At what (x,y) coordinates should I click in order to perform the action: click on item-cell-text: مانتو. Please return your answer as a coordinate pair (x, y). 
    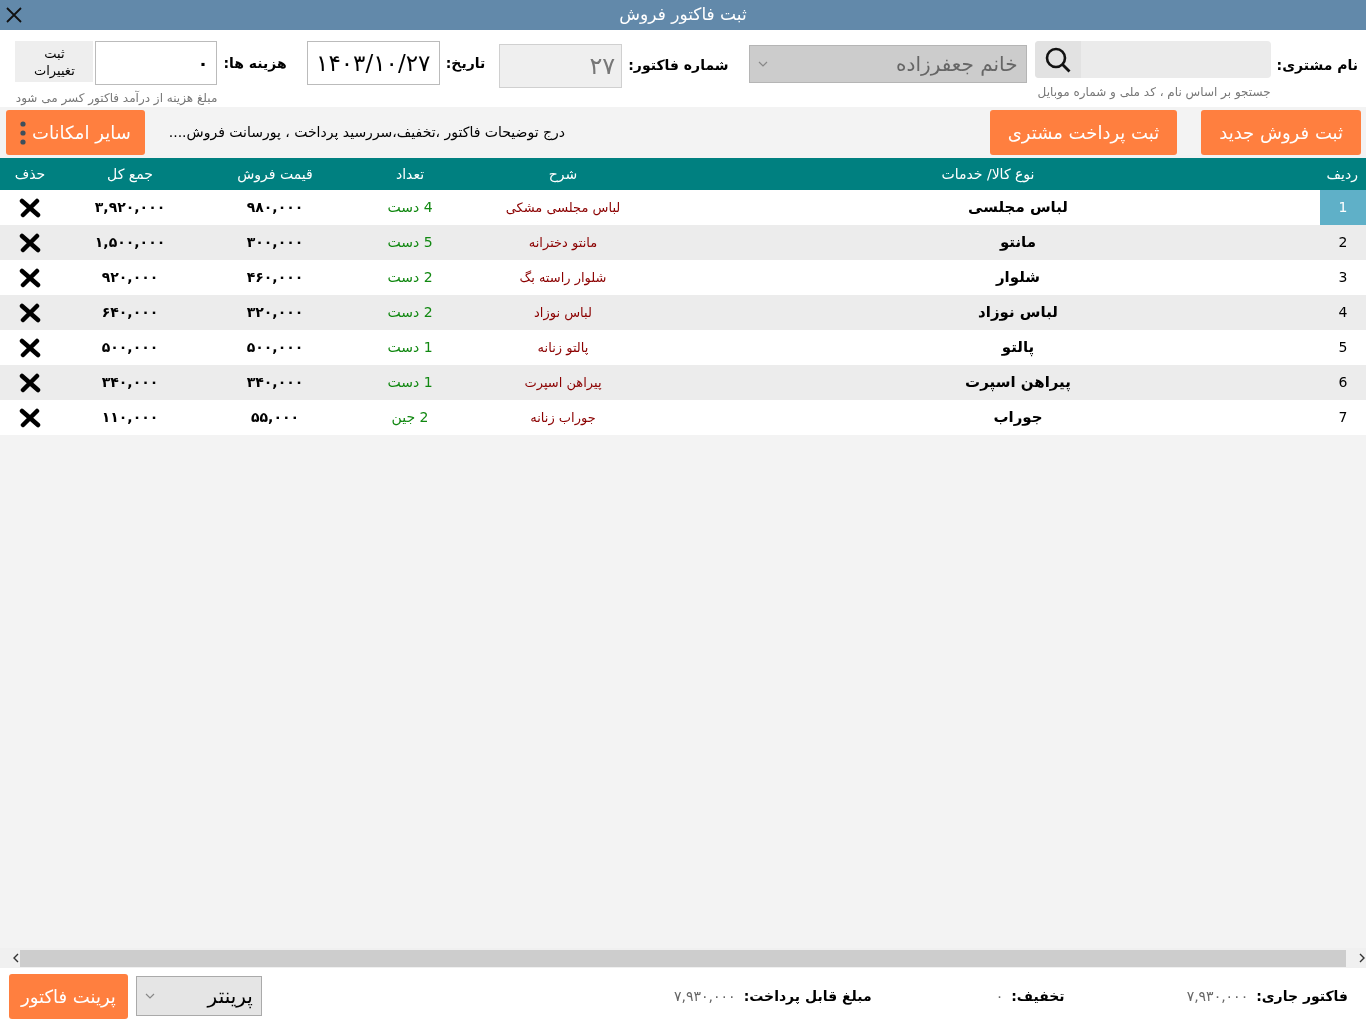
    Looking at the image, I should click on (1018, 243).